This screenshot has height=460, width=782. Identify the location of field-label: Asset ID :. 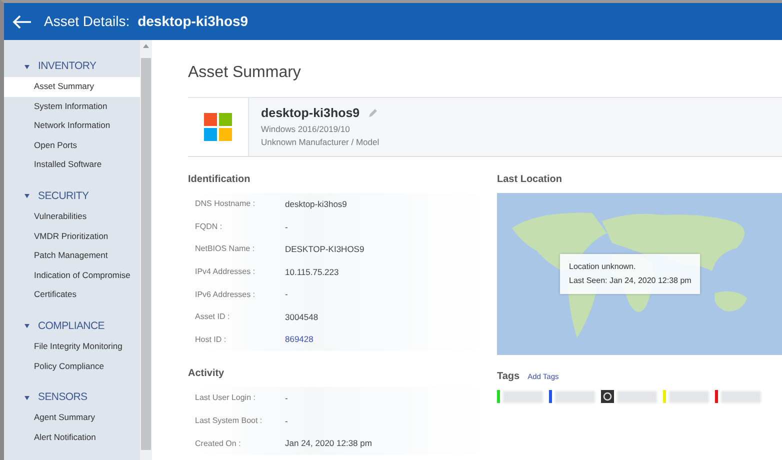
(213, 317).